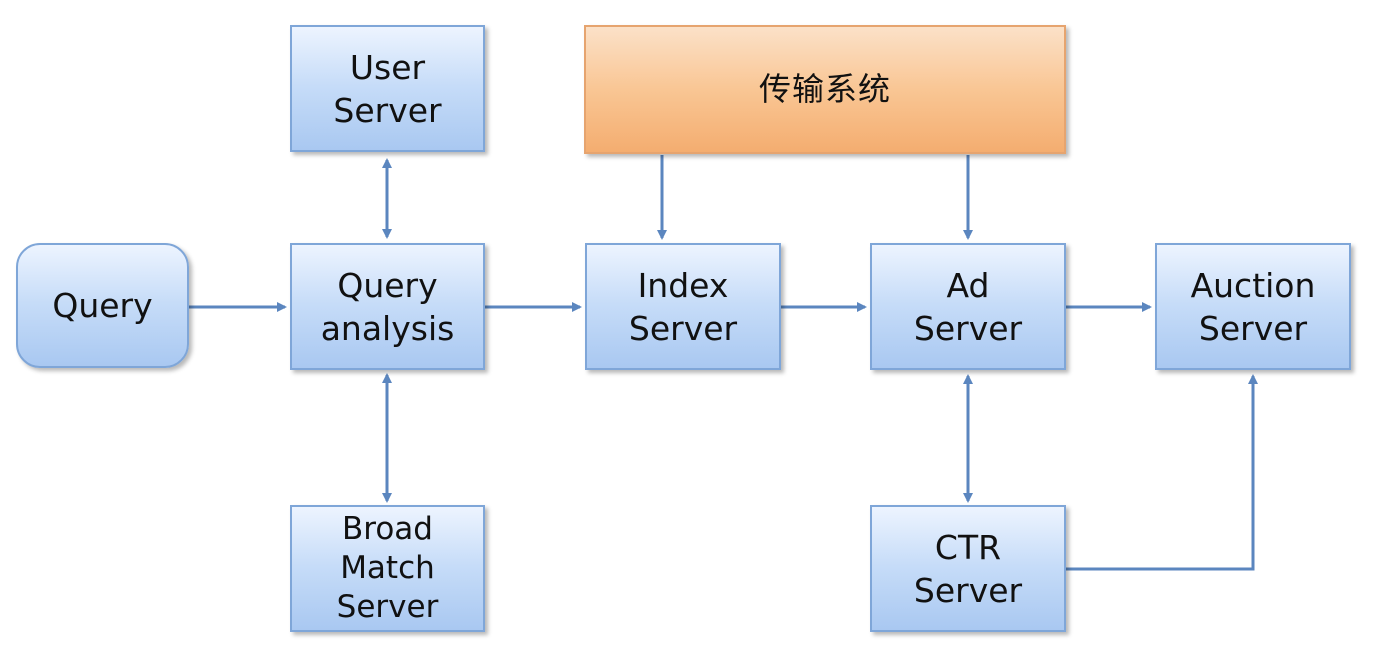 This screenshot has height=671, width=1380. I want to click on ctr-server-label: CTR Server, so click(968, 568).